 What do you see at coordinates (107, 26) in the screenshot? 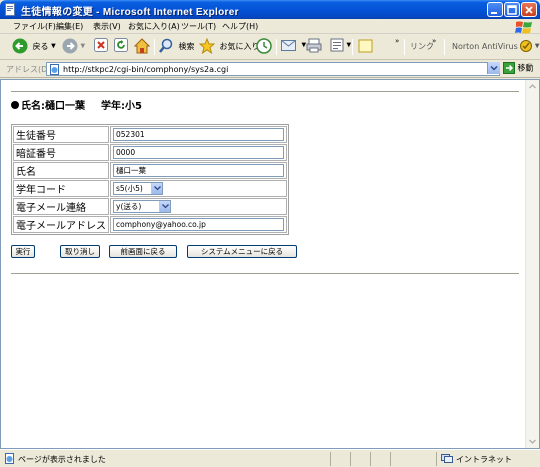
I see `menu-view: 表示(V)` at bounding box center [107, 26].